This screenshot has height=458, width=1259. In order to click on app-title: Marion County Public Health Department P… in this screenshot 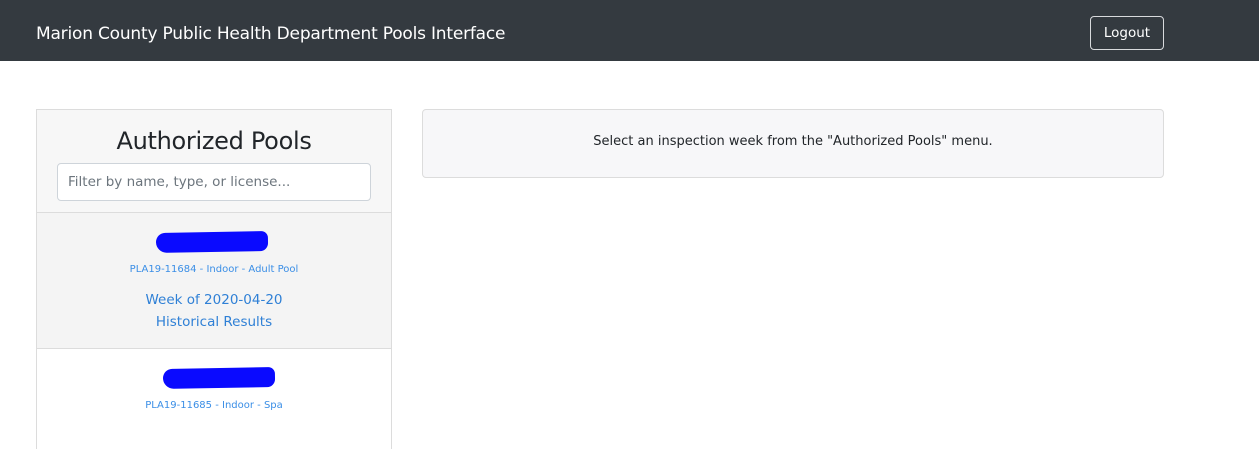, I will do `click(271, 34)`.